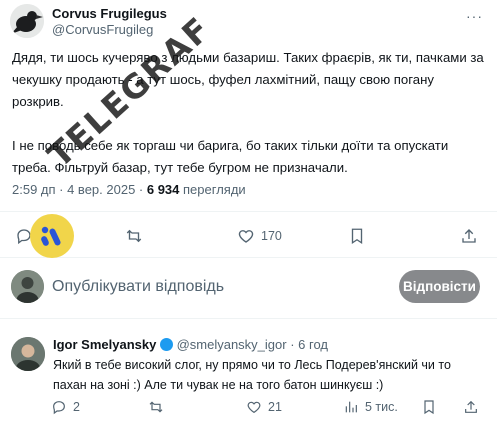 The height and width of the screenshot is (425, 497). I want to click on reply-composer: Опублікувати відповідь Відповісти, so click(248, 287).